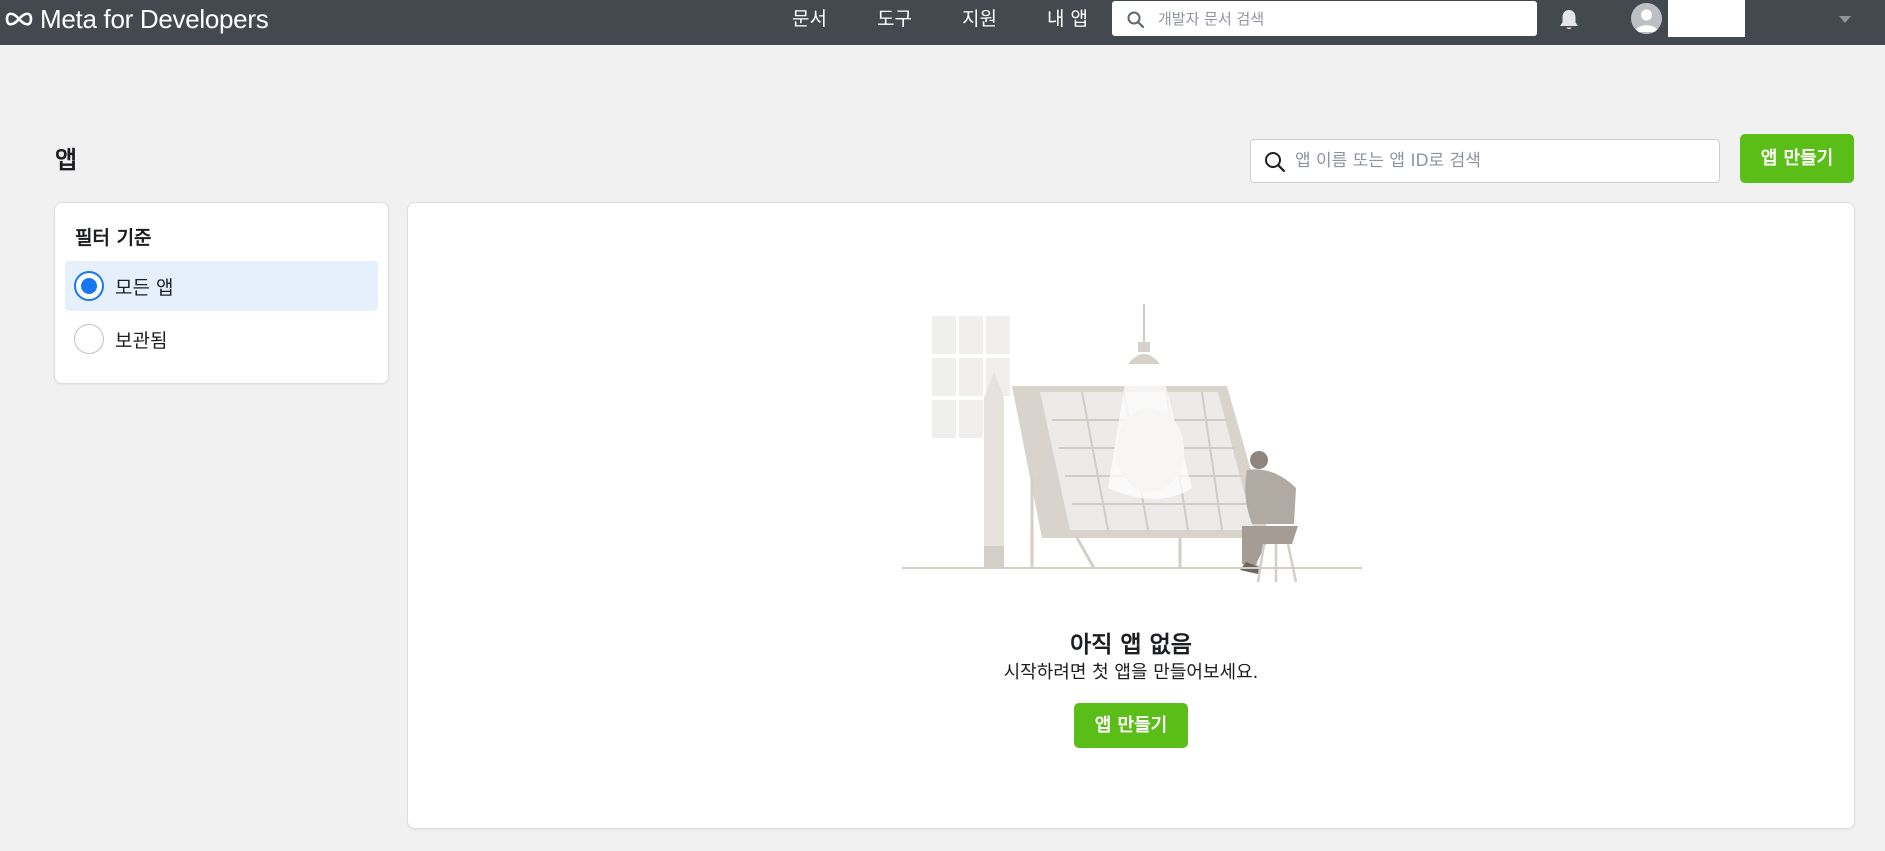  What do you see at coordinates (144, 288) in the screenshot?
I see `filter-option-label: 모든 앱` at bounding box center [144, 288].